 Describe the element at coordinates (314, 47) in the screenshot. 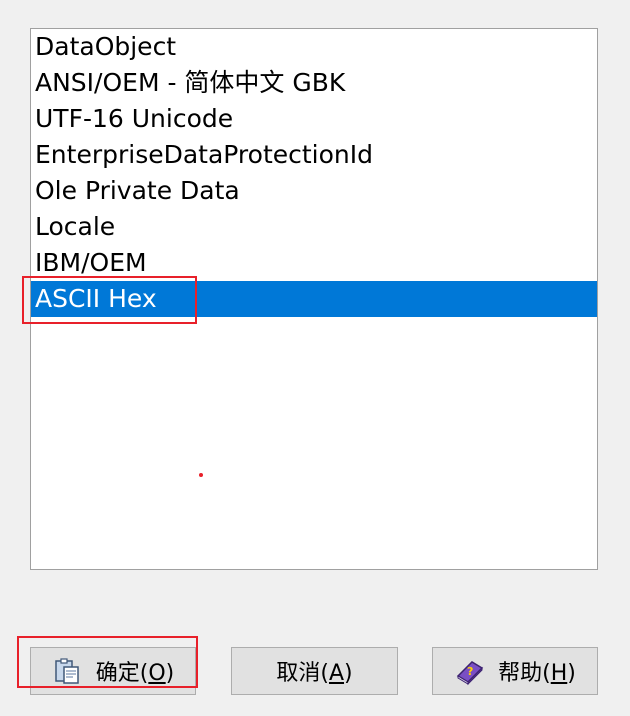

I see `list-item-dataobject: DataObject` at that location.